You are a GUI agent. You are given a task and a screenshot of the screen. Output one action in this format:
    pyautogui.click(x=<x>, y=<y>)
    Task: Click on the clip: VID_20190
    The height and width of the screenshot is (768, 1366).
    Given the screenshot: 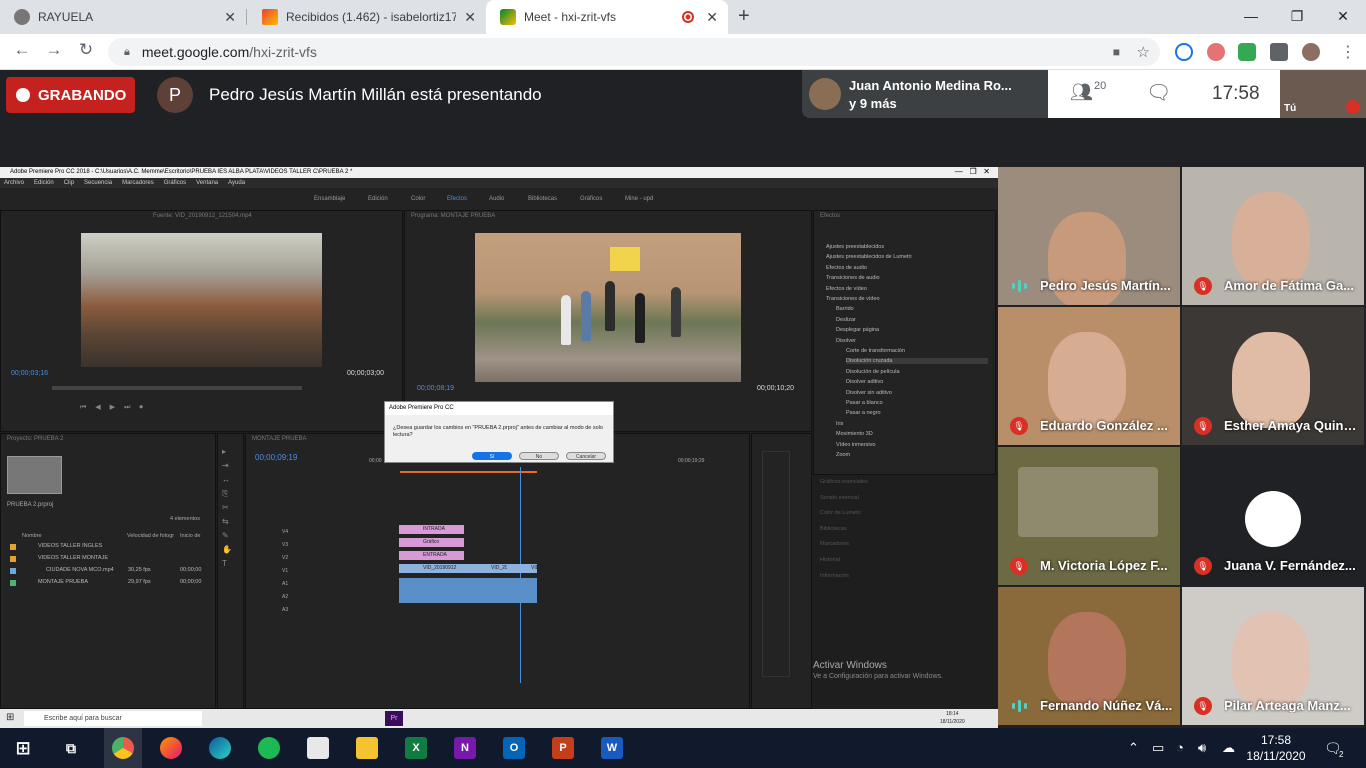 What is the action you would take?
    pyautogui.click(x=491, y=568)
    